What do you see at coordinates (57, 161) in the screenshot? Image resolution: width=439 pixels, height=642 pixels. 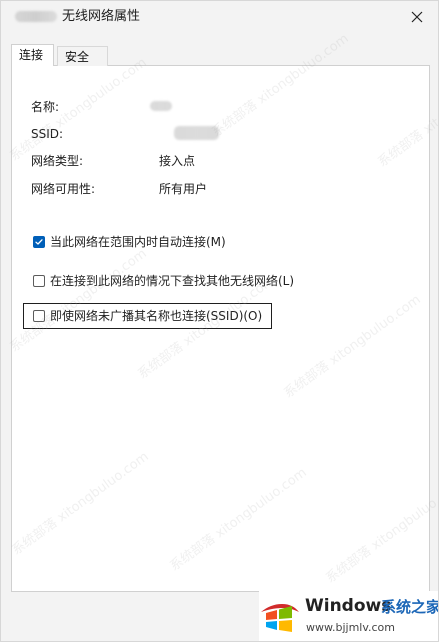 I see `network-type-label: 网络类型:` at bounding box center [57, 161].